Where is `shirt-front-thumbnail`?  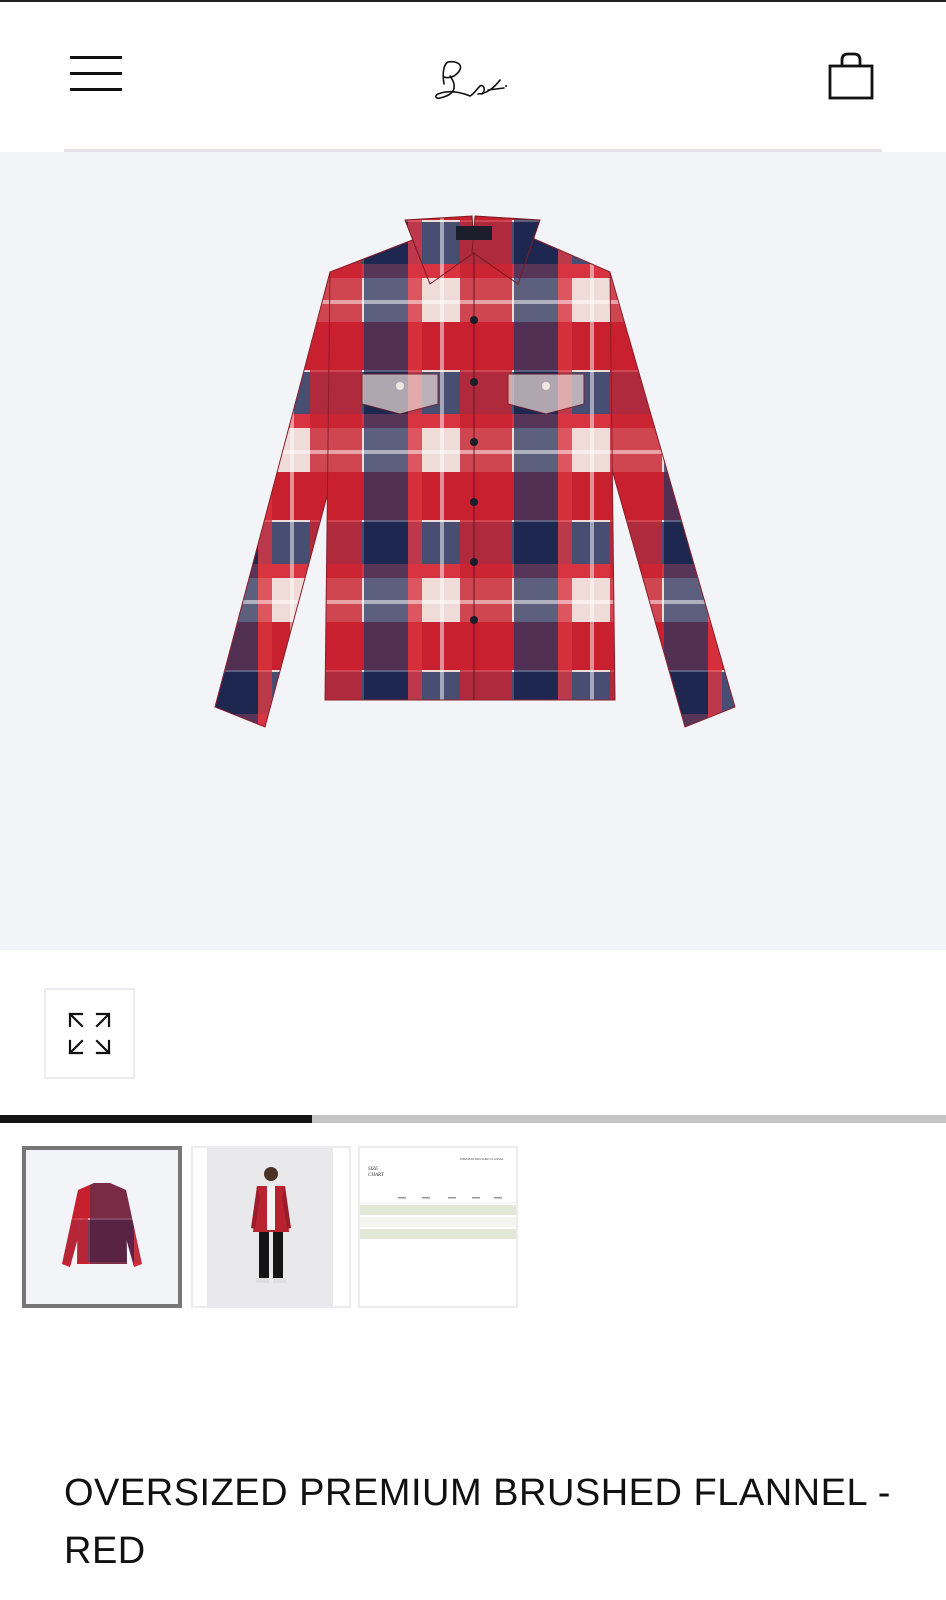 shirt-front-thumbnail is located at coordinates (102, 1227).